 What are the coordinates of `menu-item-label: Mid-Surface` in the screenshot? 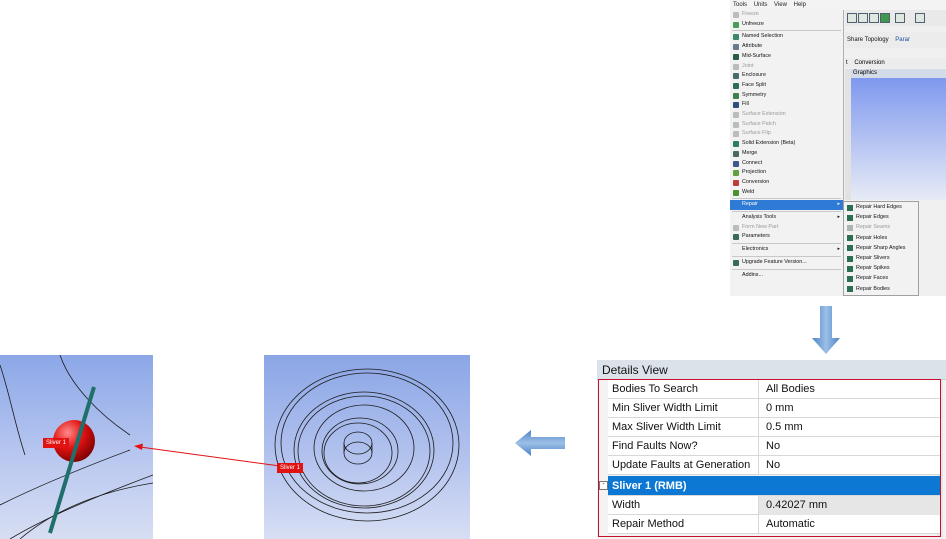 It's located at (757, 55).